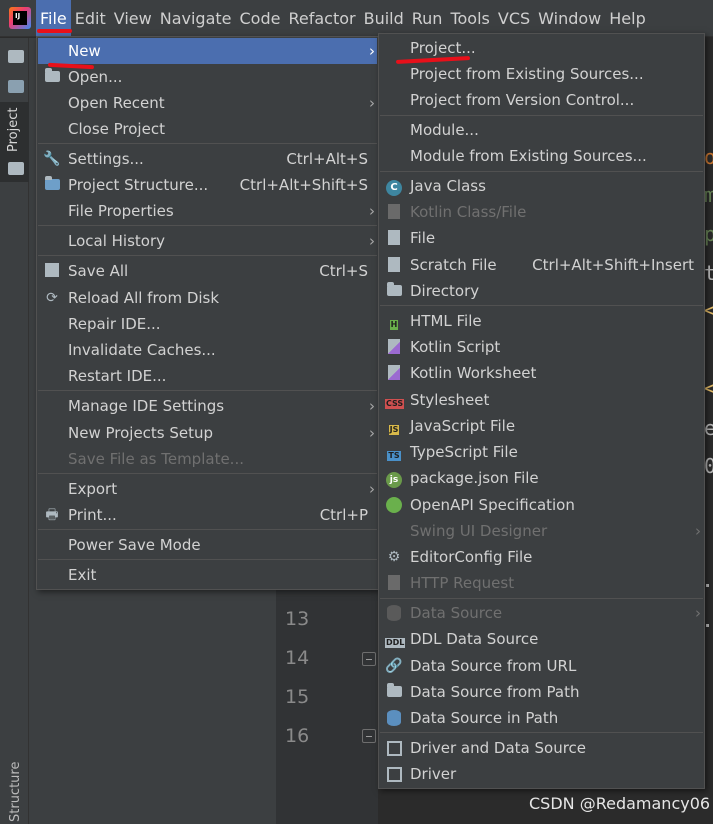 The height and width of the screenshot is (824, 713). Describe the element at coordinates (394, 430) in the screenshot. I see `javascript-file-icon: JS` at that location.